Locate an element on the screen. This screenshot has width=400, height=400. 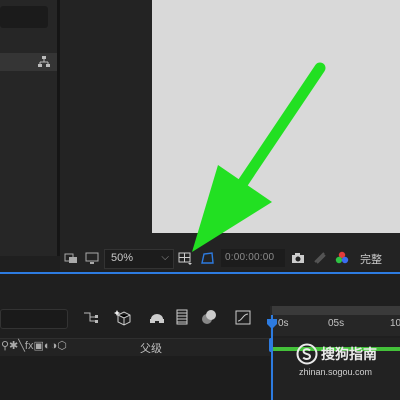
layer-list is located at coordinates (135, 378).